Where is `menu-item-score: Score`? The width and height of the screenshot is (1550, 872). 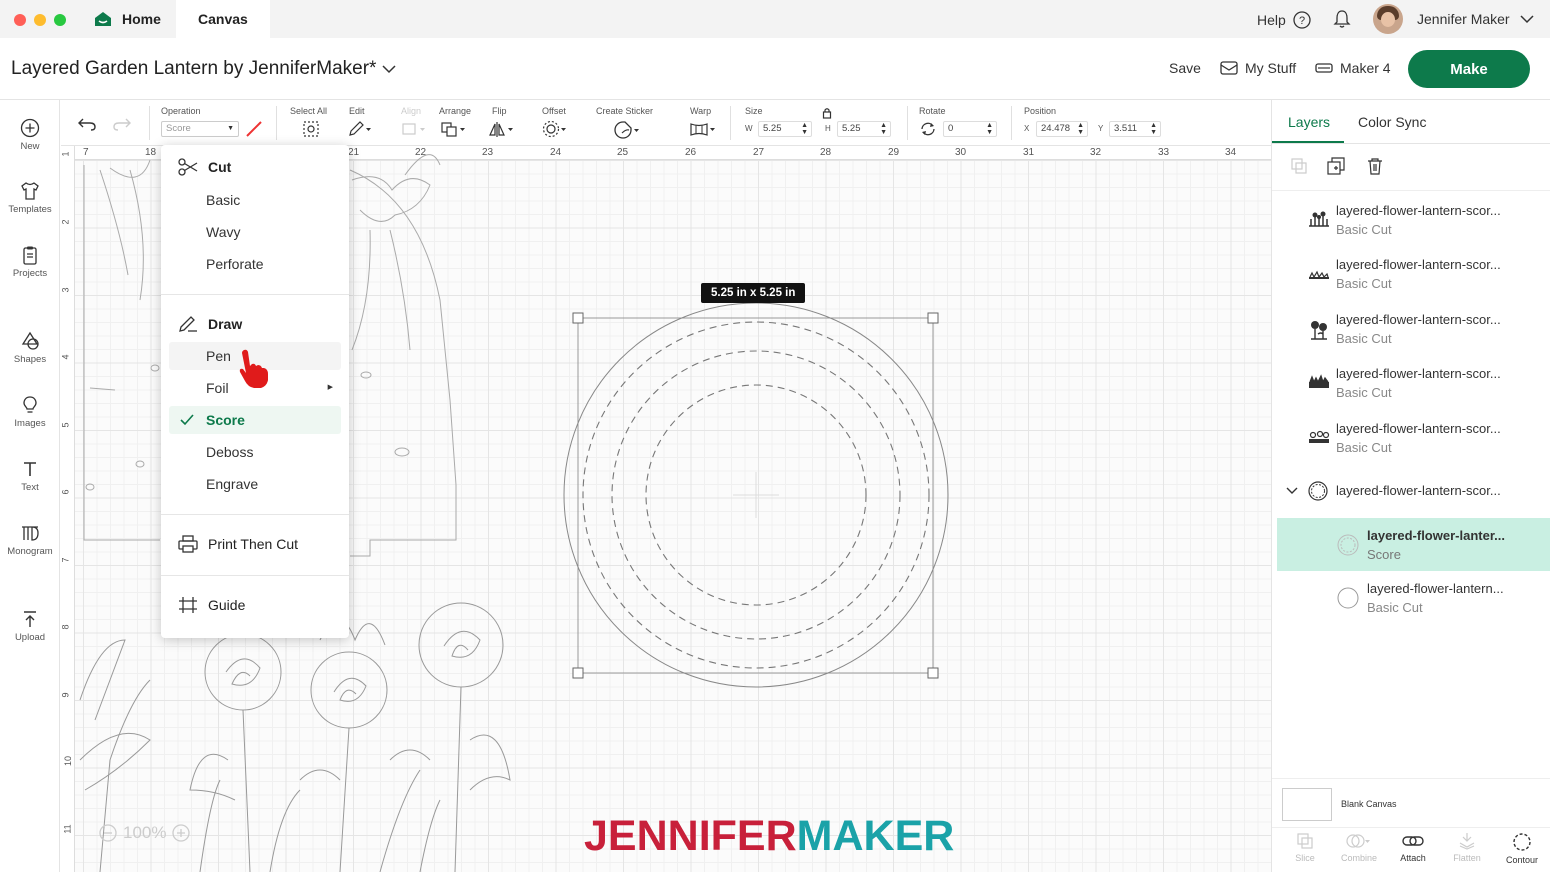
menu-item-score: Score is located at coordinates (255, 420).